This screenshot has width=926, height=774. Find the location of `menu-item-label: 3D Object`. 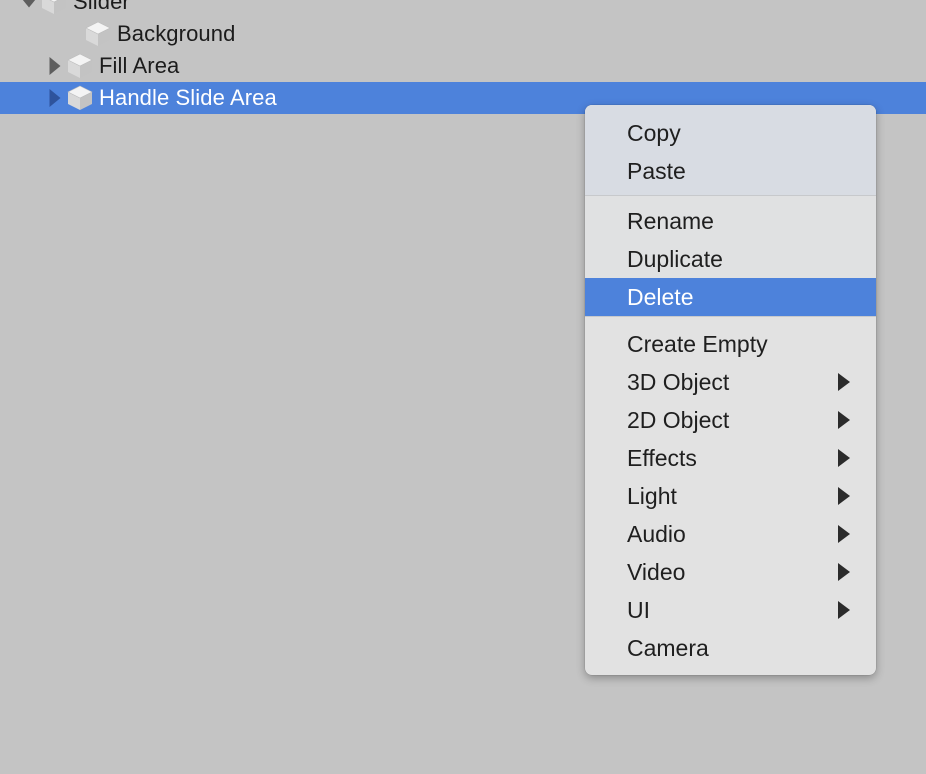

menu-item-label: 3D Object is located at coordinates (678, 381).